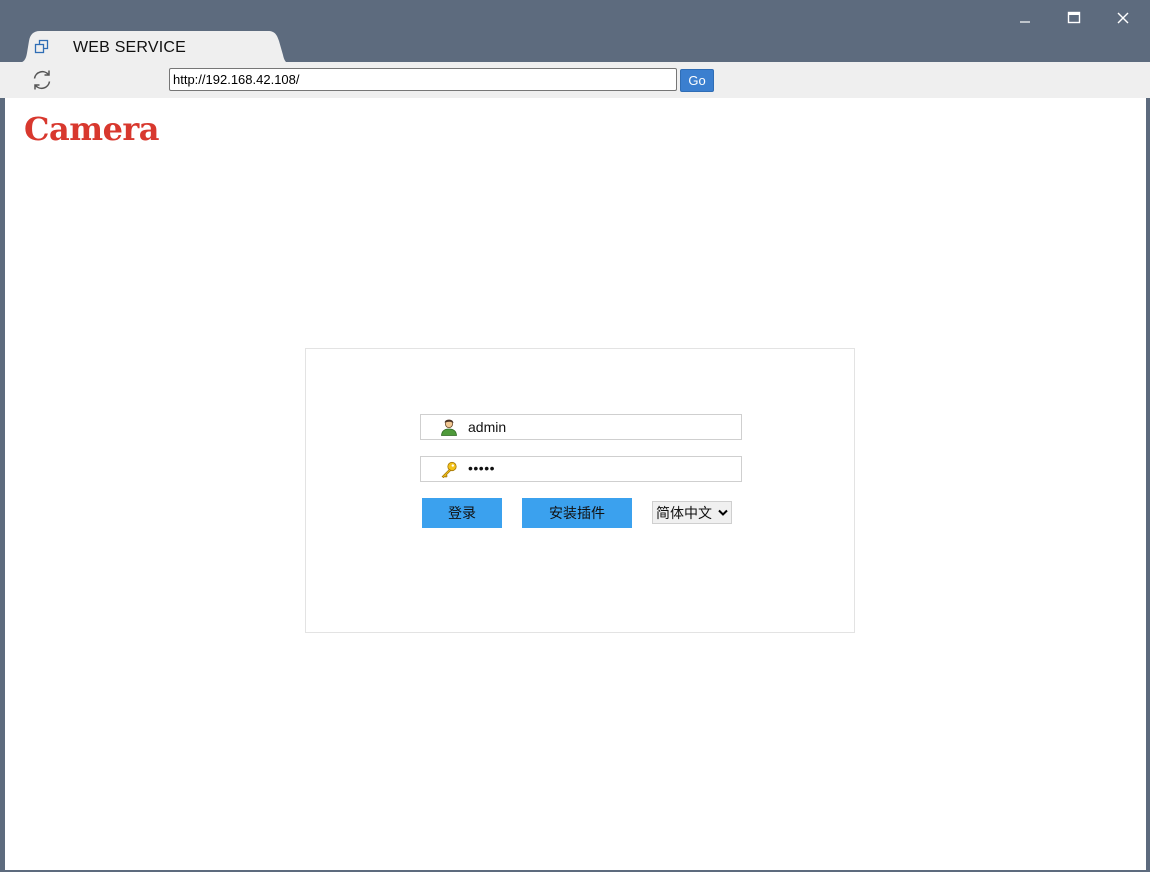 The height and width of the screenshot is (872, 1150). I want to click on browser-tab: WEB SERVICE, so click(153, 47).